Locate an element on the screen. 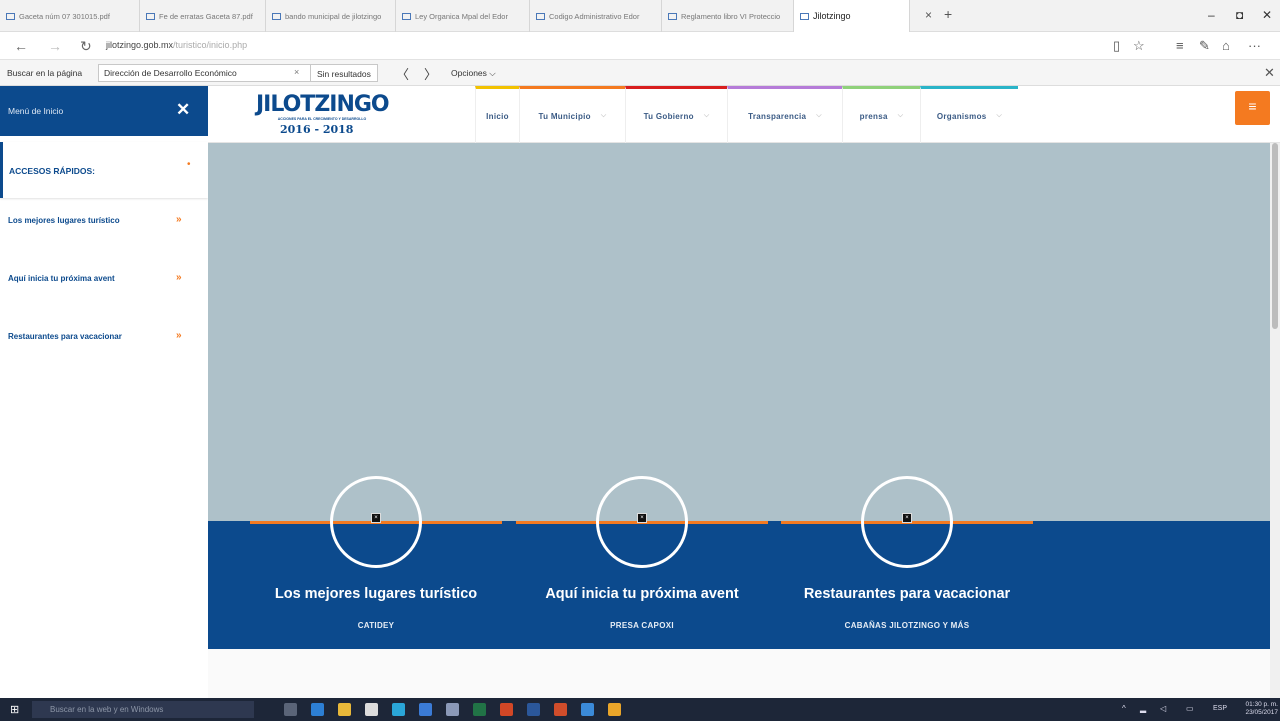 The height and width of the screenshot is (721, 1280). maps-icon is located at coordinates (398, 709).